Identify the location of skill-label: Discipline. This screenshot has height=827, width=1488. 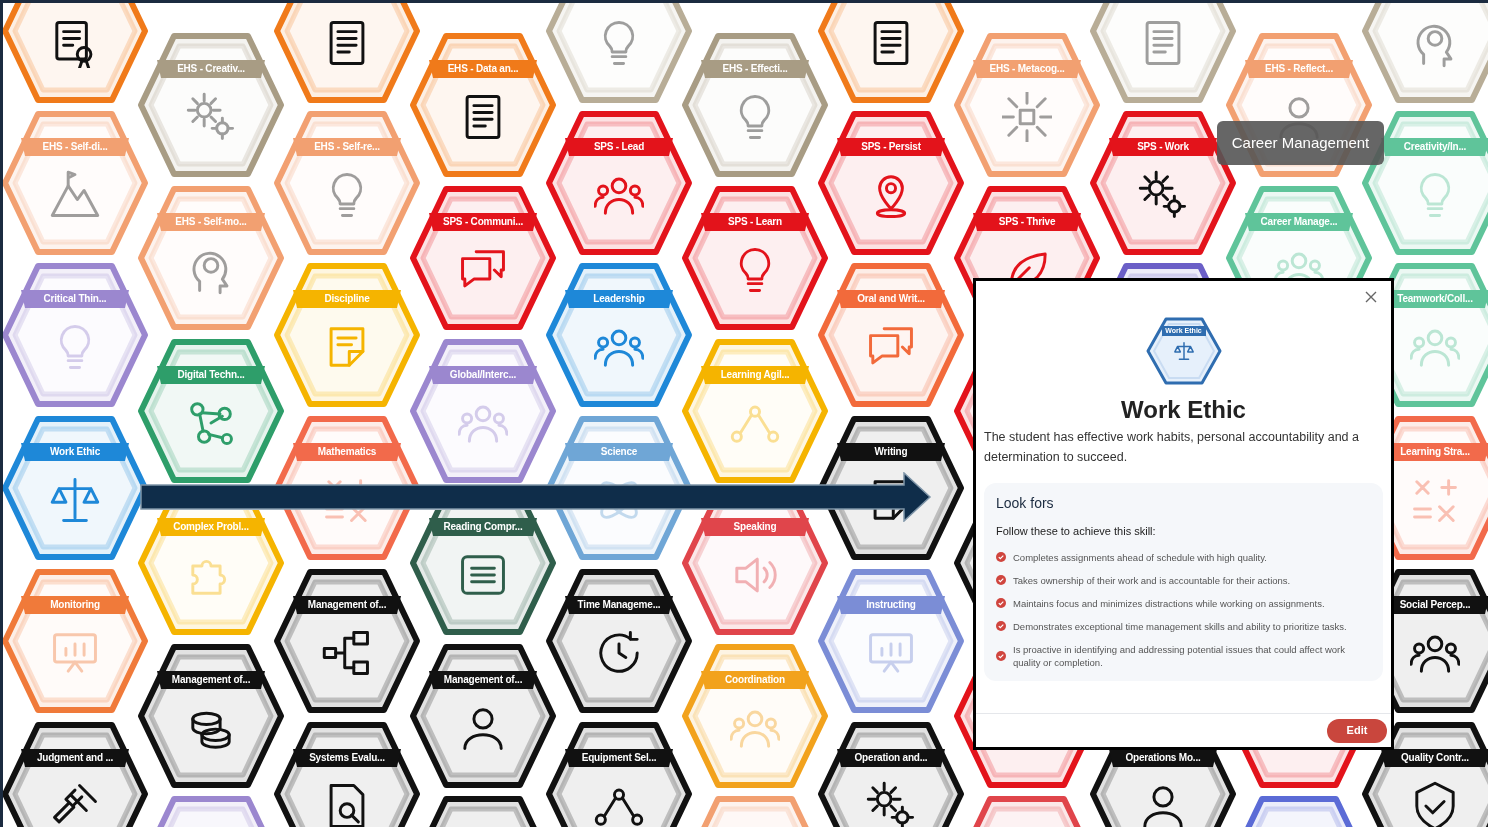
(347, 299).